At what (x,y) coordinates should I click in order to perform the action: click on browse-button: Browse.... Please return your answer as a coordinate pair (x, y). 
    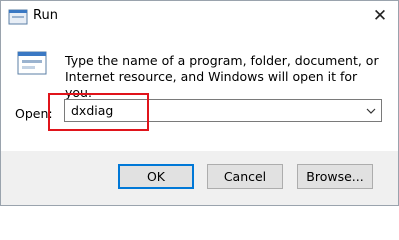
    Looking at the image, I should click on (335, 176).